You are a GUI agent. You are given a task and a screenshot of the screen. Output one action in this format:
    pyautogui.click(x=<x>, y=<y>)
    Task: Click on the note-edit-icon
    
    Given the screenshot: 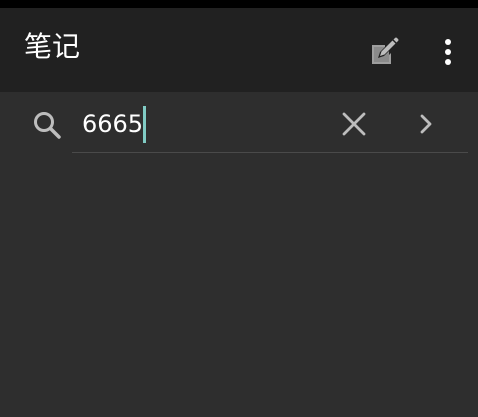 What is the action you would take?
    pyautogui.click(x=385, y=50)
    